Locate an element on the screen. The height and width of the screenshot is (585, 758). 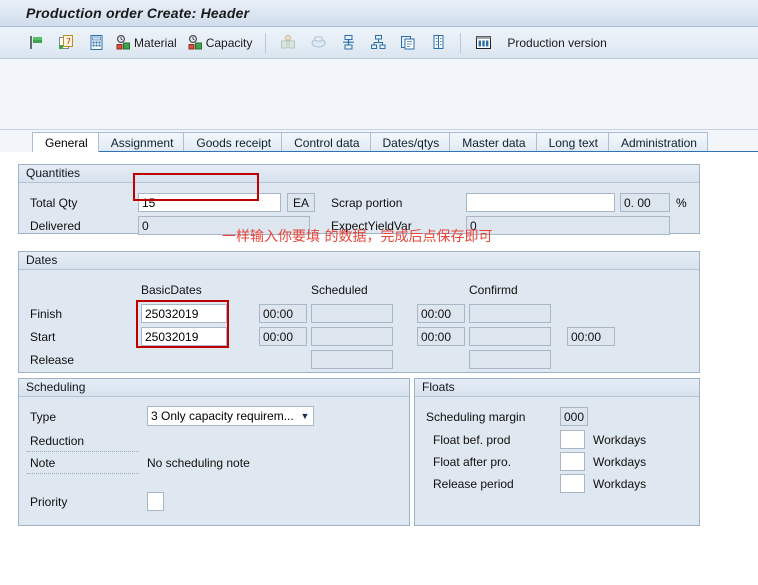
float-after-prod-unit: Workdays is located at coordinates (620, 462).